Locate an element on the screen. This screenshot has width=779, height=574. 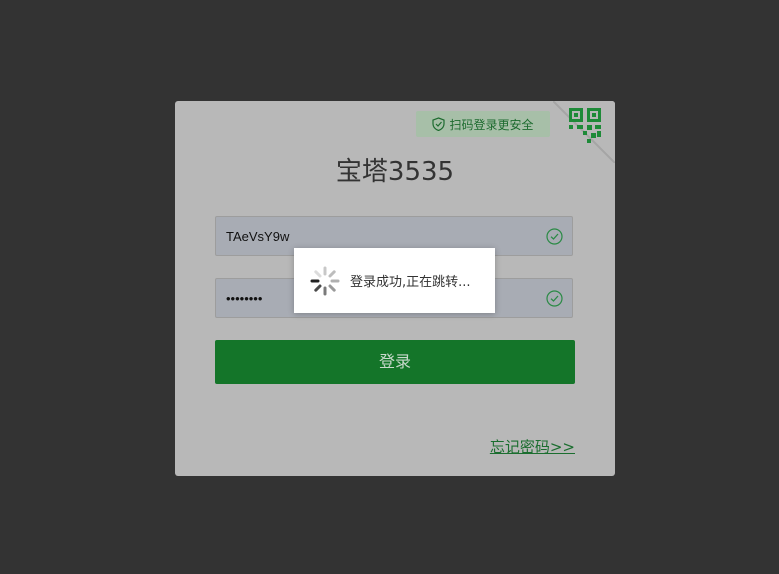
qr-login-tip: 扫码登录更安全 is located at coordinates (483, 124).